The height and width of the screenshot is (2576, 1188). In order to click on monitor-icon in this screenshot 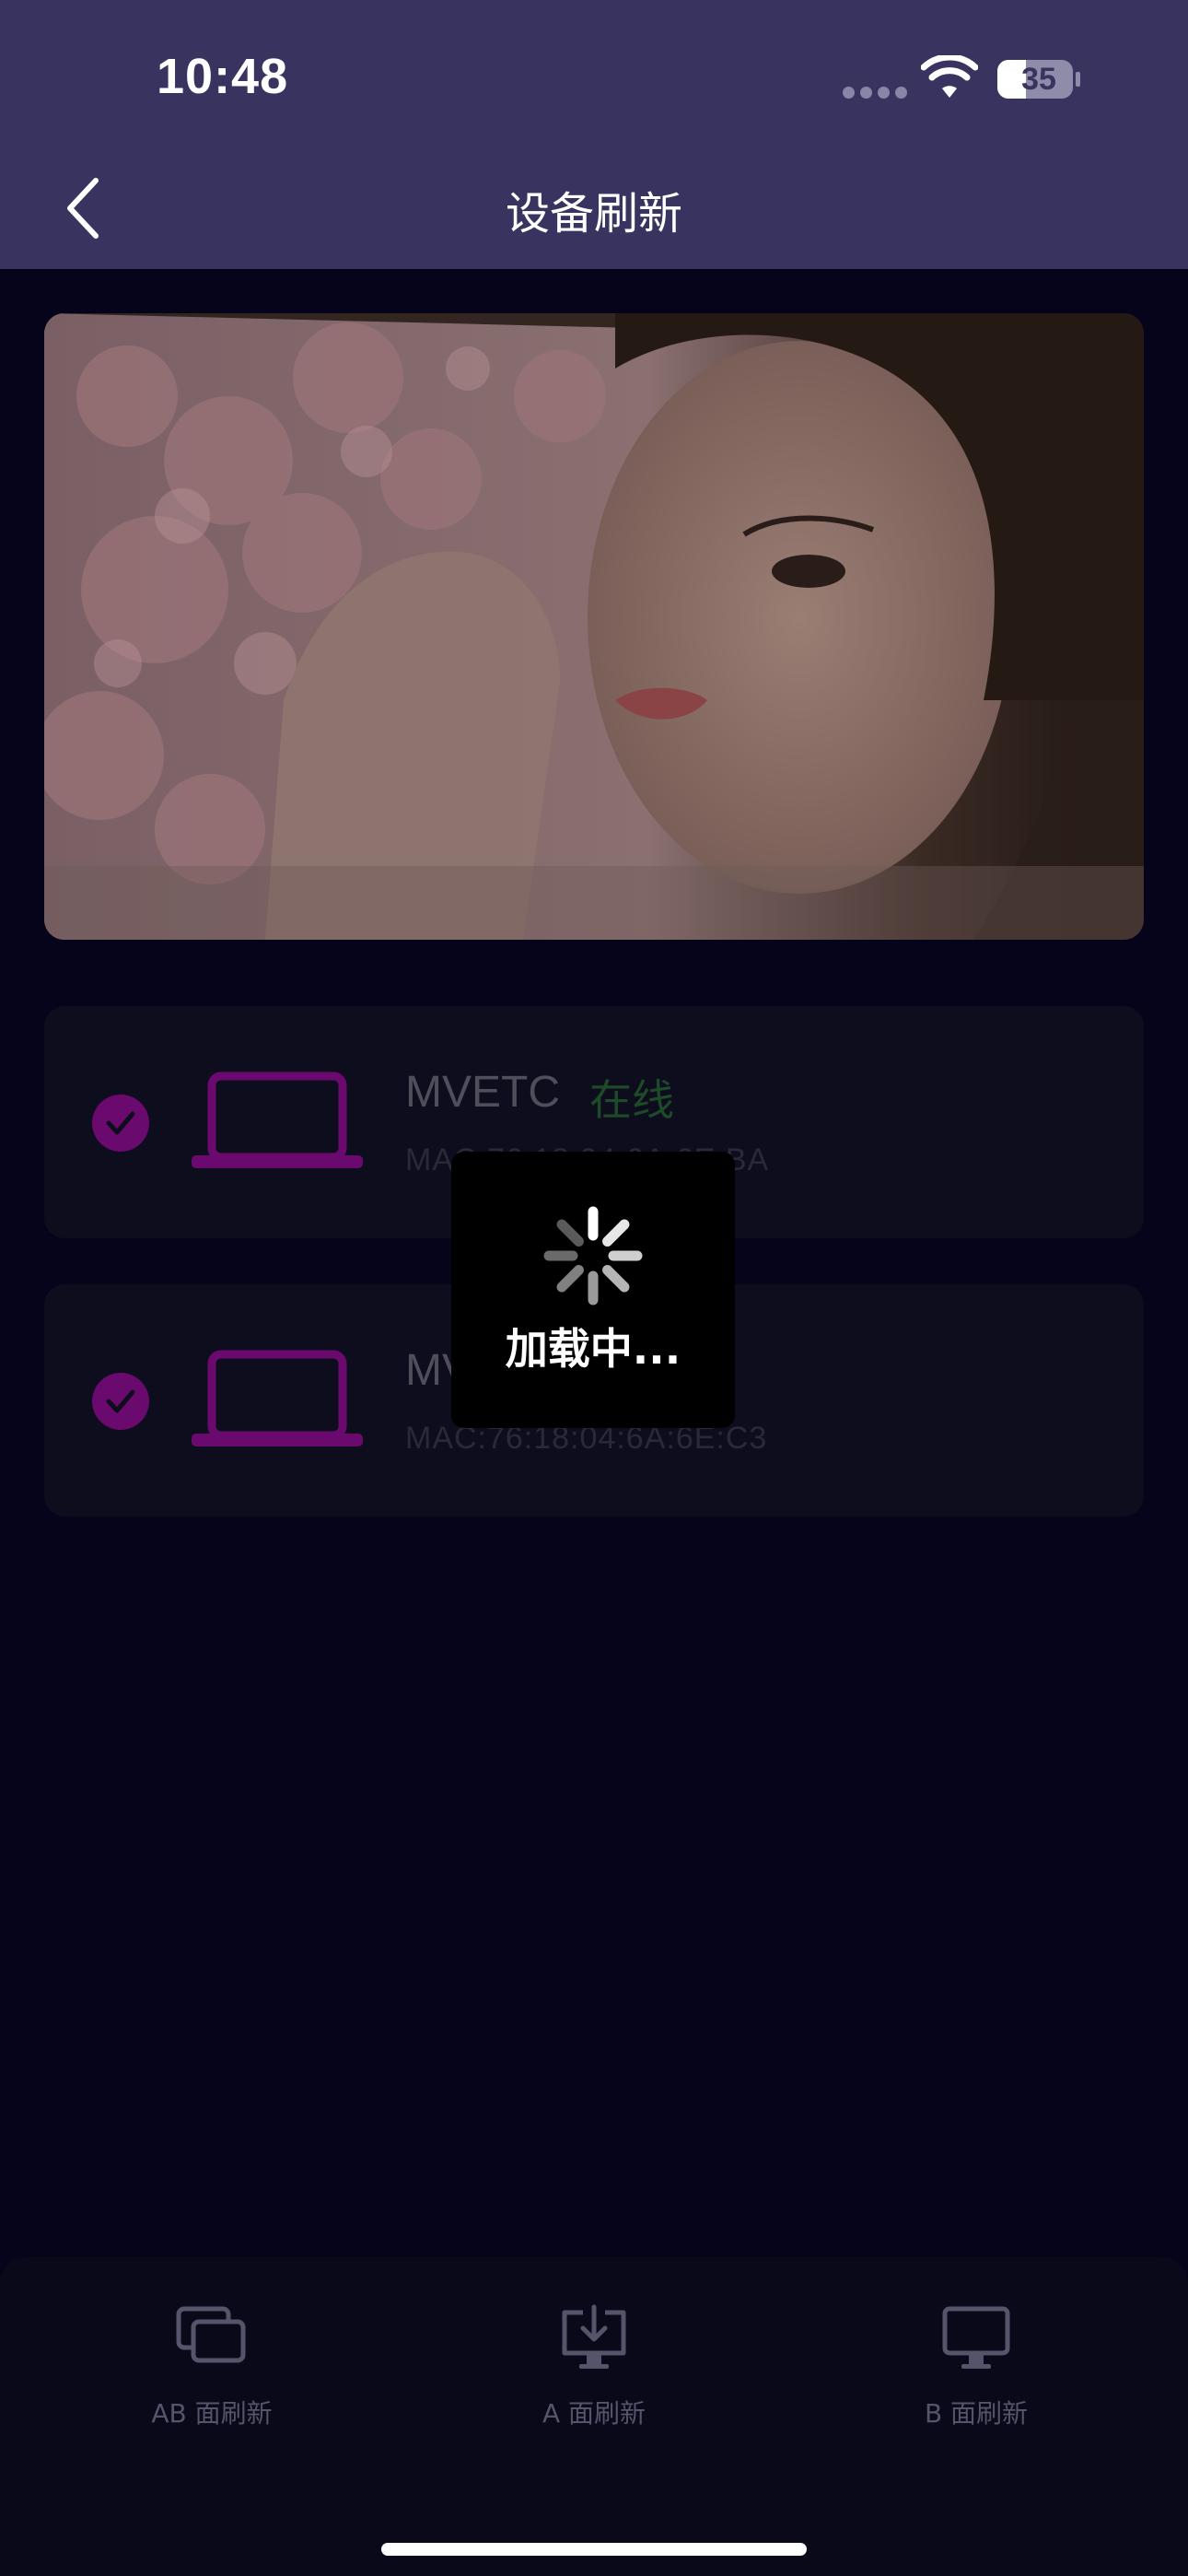, I will do `click(976, 2337)`.